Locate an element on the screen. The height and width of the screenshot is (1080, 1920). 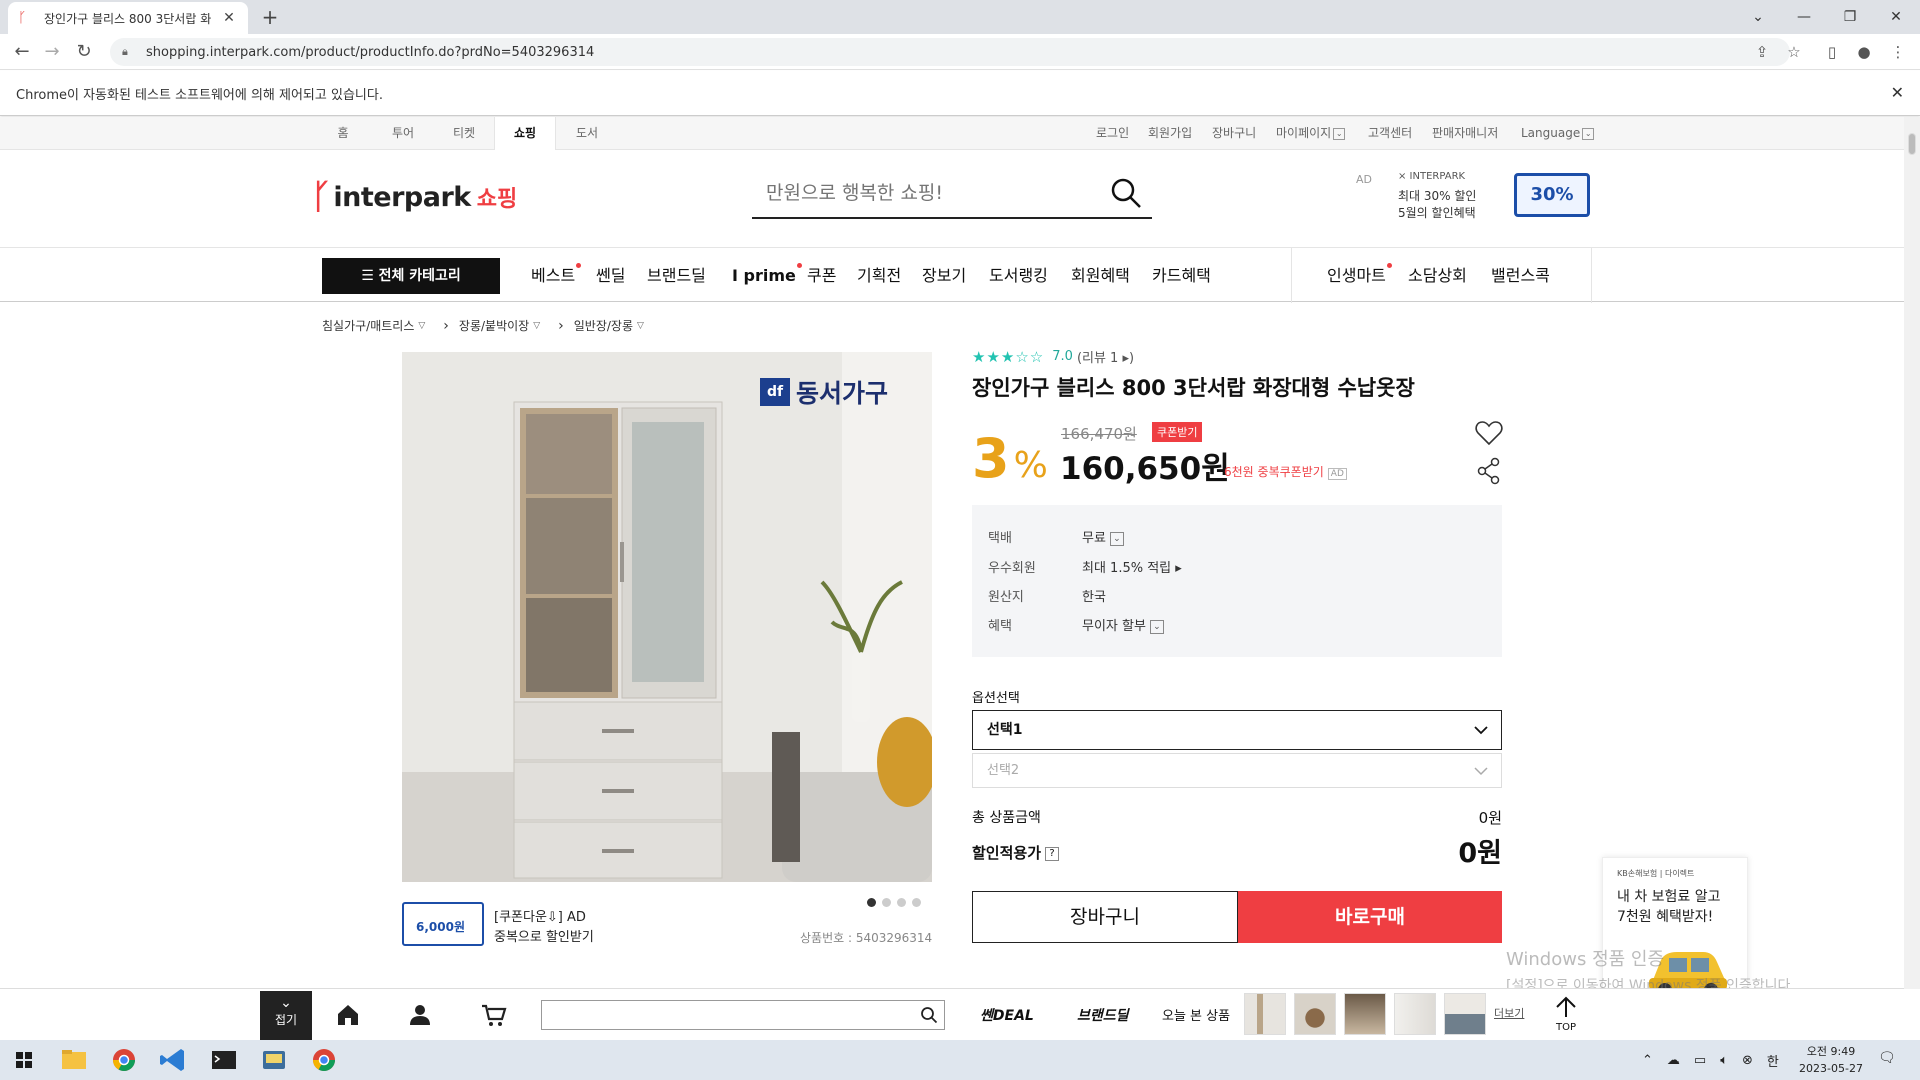
new-tab-button: + is located at coordinates (270, 17).